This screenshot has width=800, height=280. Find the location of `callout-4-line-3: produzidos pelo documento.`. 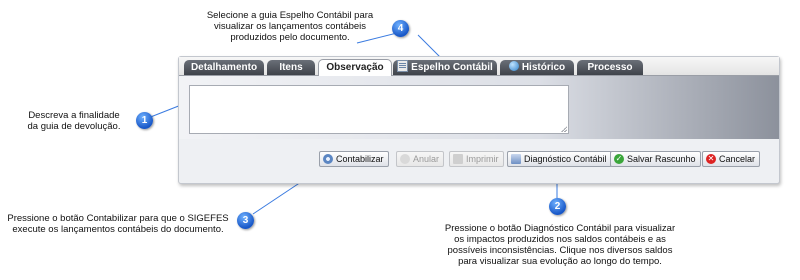

callout-4-line-3: produzidos pelo documento. is located at coordinates (290, 37).